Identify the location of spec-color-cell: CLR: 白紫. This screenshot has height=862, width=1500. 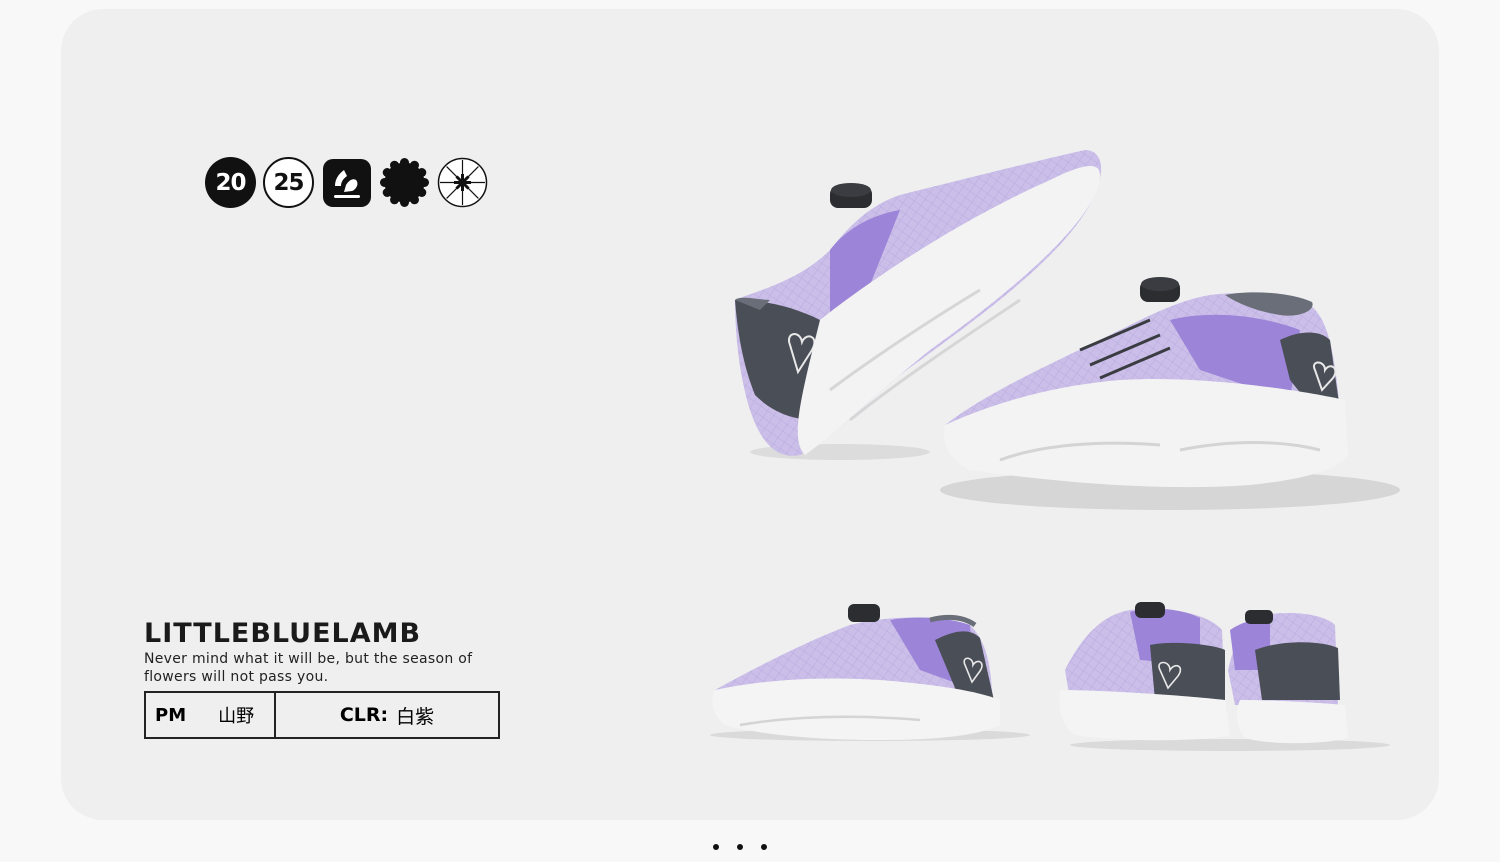
(387, 715).